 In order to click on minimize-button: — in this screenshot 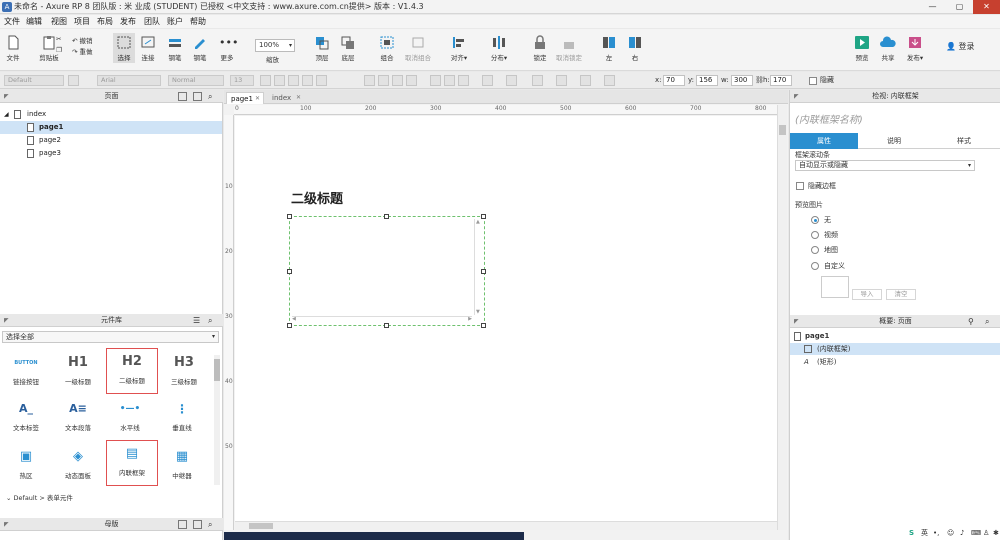, I will do `click(932, 7)`.